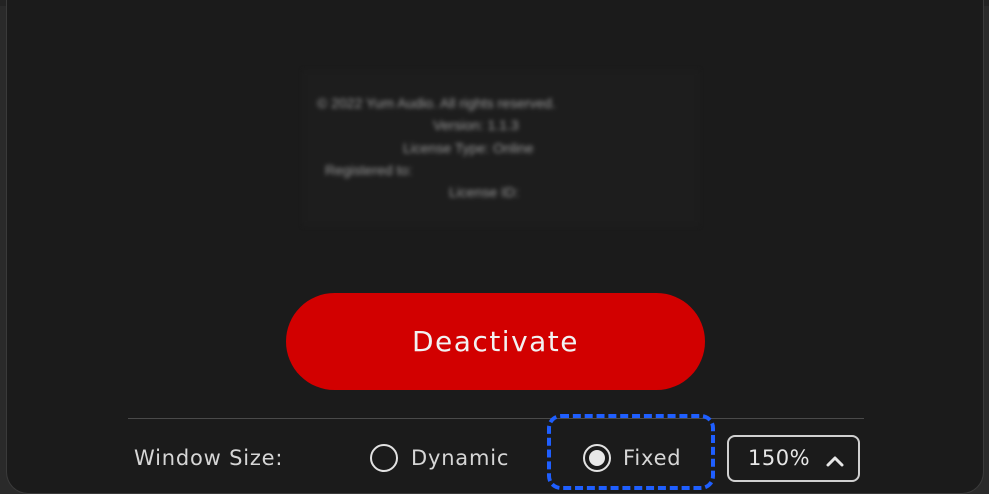 This screenshot has width=989, height=494. I want to click on fixed-radio, so click(597, 458).